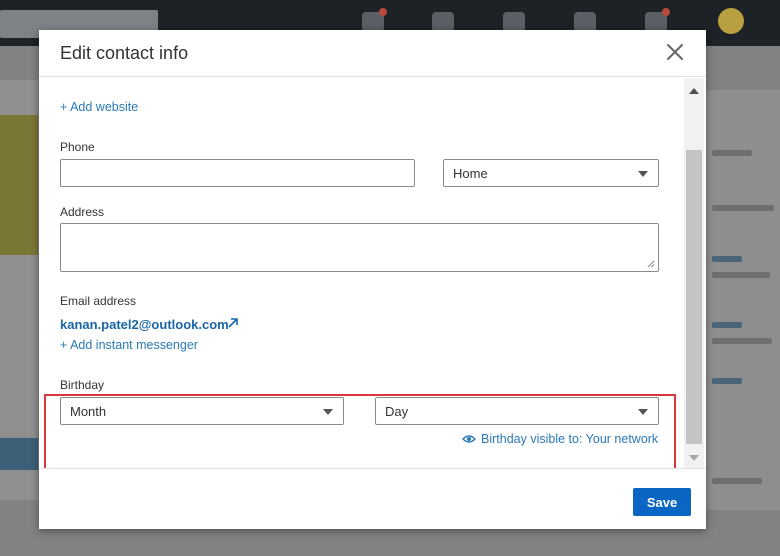 This screenshot has height=556, width=780. What do you see at coordinates (99, 107) in the screenshot?
I see `add-website-link: + Add website` at bounding box center [99, 107].